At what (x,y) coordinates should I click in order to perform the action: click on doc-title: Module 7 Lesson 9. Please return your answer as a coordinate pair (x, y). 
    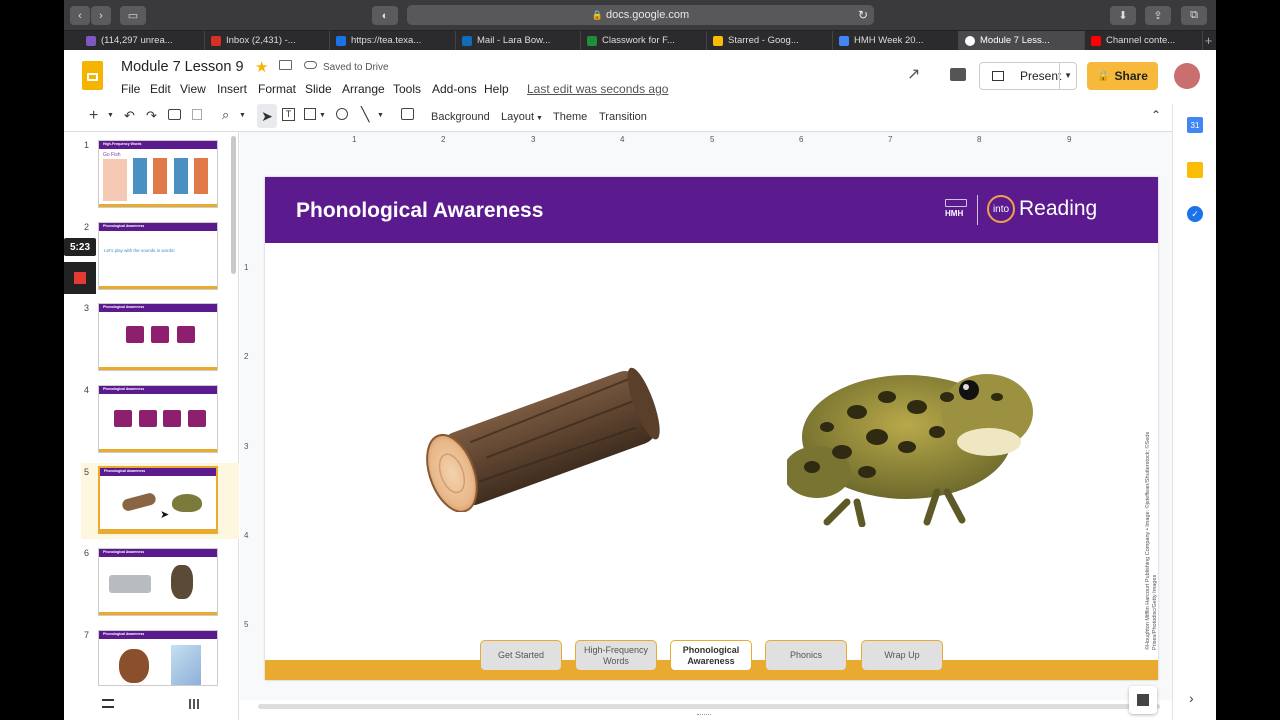
    Looking at the image, I should click on (182, 67).